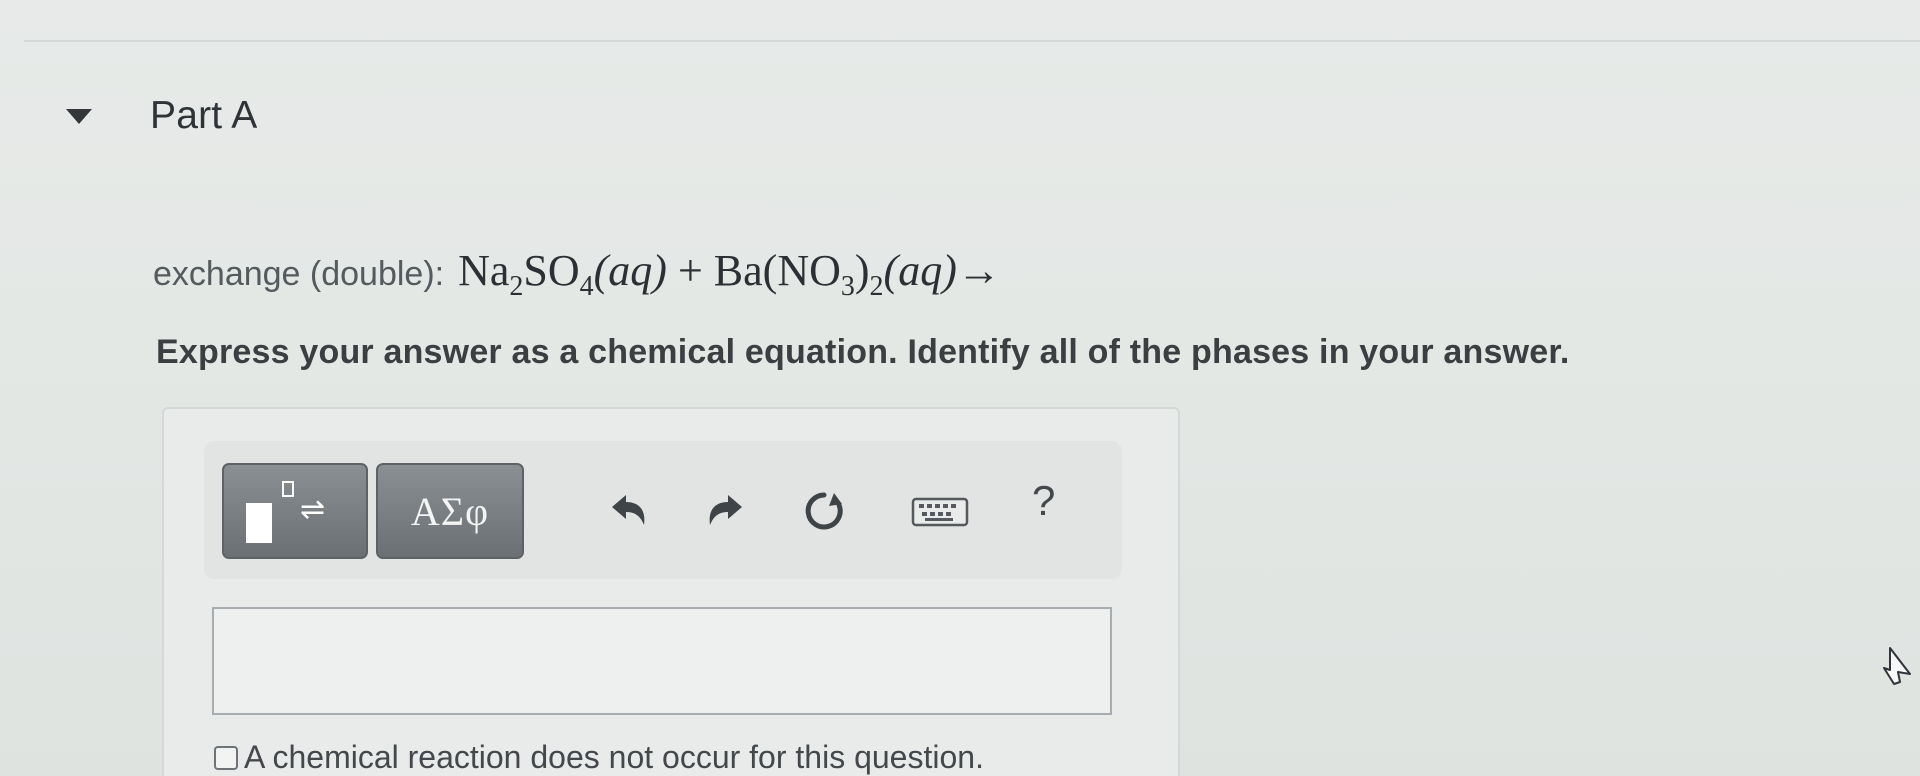 Image resolution: width=1920 pixels, height=776 pixels. What do you see at coordinates (824, 511) in the screenshot?
I see `reset-icon` at bounding box center [824, 511].